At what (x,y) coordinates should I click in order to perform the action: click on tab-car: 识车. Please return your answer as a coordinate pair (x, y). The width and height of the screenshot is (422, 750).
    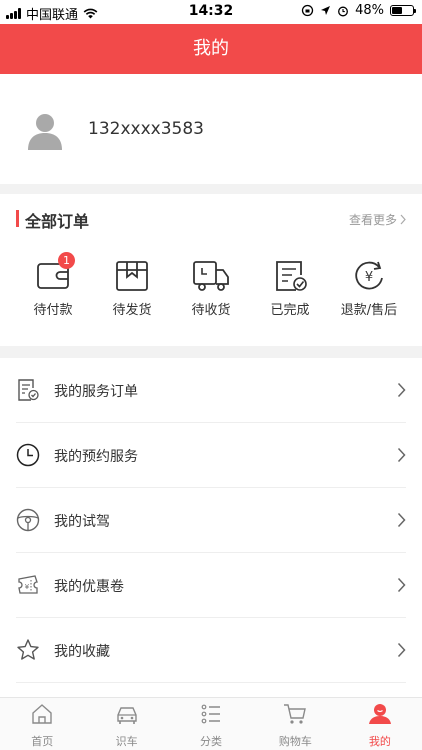
    Looking at the image, I should click on (126, 724).